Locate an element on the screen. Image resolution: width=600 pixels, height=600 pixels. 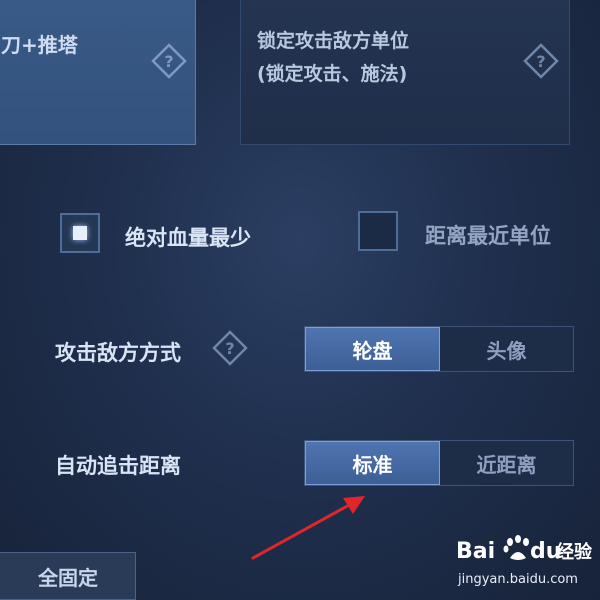
attack-mode-option-wheel: 轮盘 is located at coordinates (372, 349).